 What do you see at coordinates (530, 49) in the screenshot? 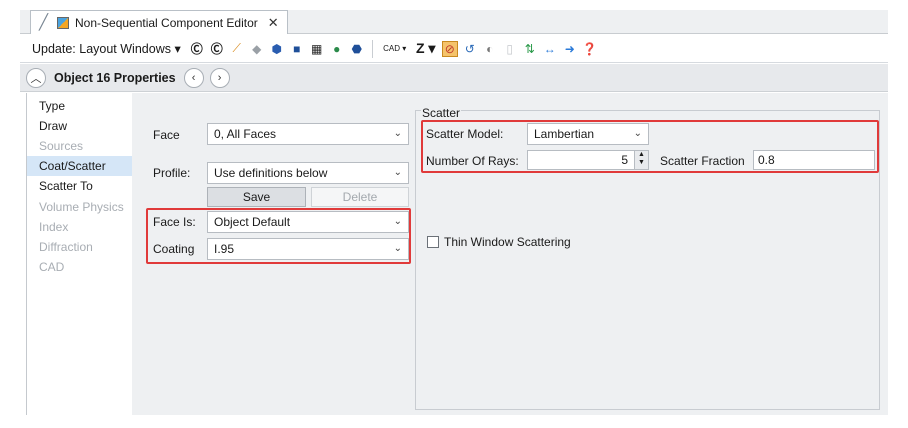
I see `swap-icon: ⇅` at bounding box center [530, 49].